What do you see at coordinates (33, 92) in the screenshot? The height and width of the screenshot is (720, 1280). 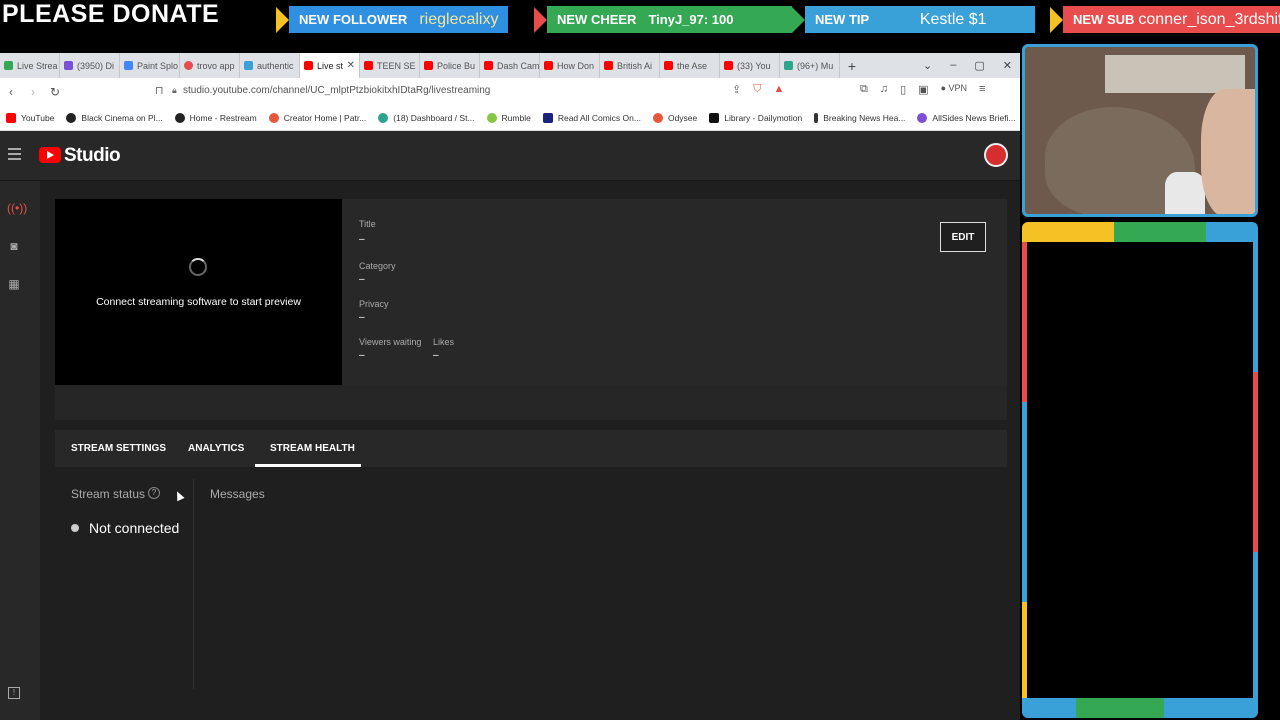 I see `forward-icon: ›` at bounding box center [33, 92].